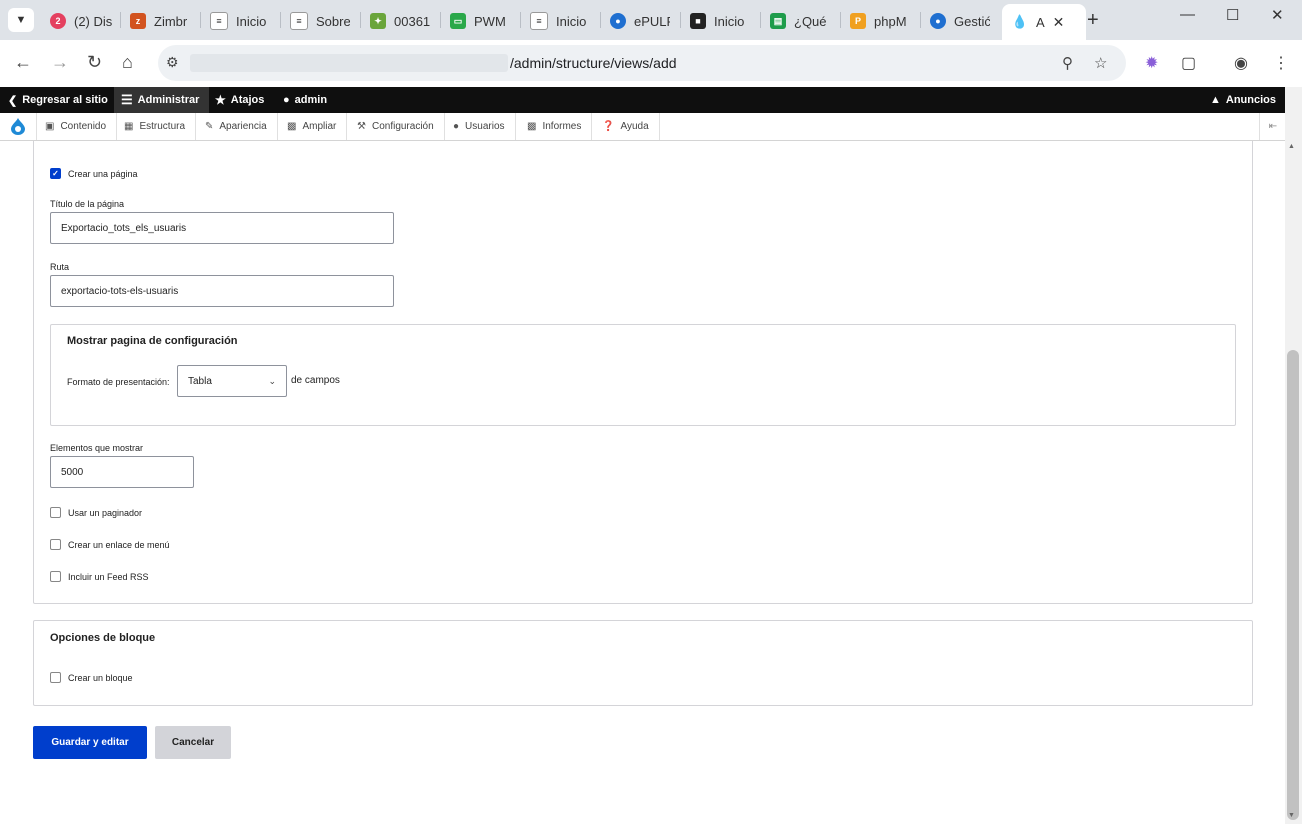 The image size is (1302, 824). What do you see at coordinates (349, 63) in the screenshot?
I see `redacted-domain` at bounding box center [349, 63].